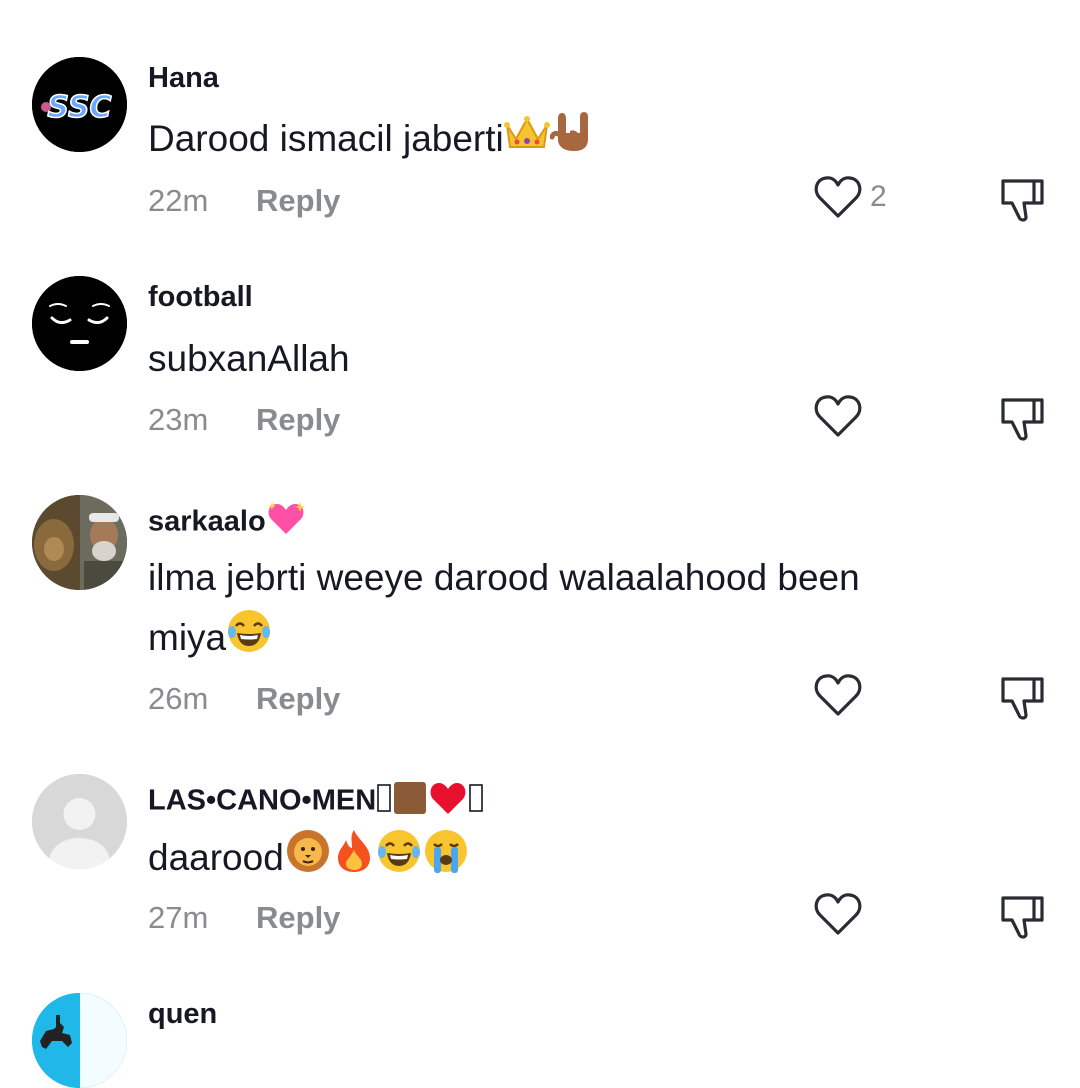 The width and height of the screenshot is (1080, 1088). I want to click on lion-emoji-icon, so click(308, 860).